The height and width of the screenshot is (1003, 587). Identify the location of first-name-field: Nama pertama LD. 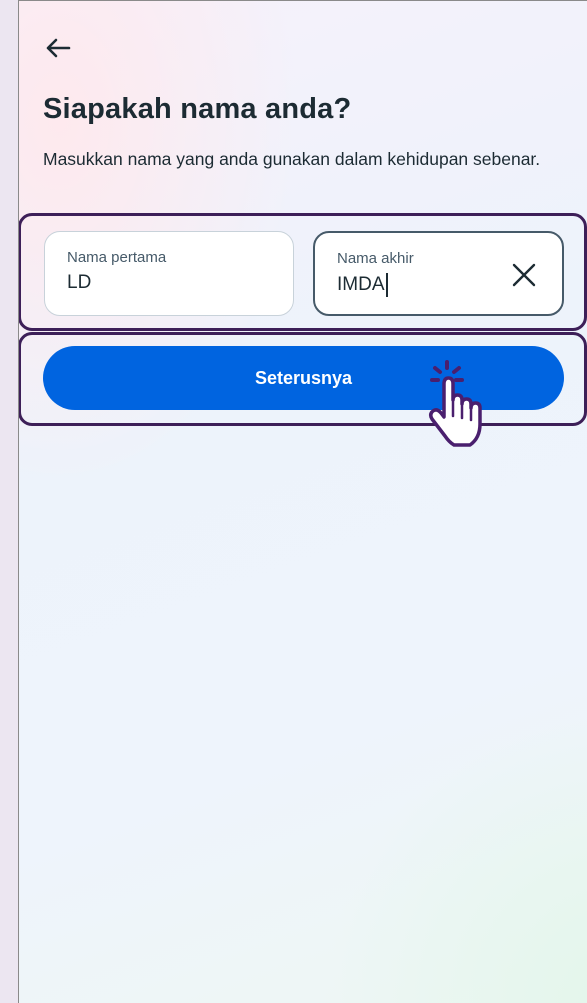
(169, 273).